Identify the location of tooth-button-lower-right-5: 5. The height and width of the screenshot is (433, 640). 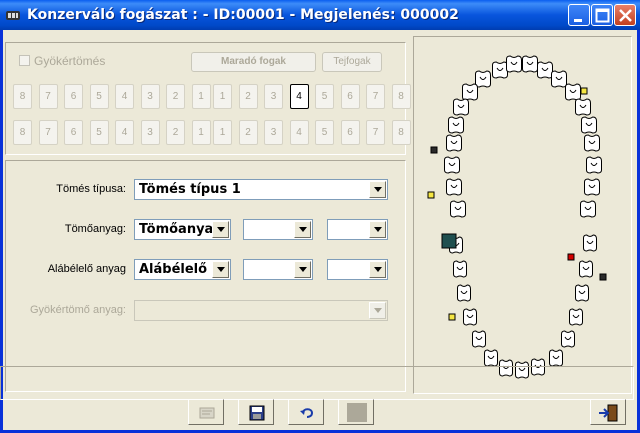
(324, 132).